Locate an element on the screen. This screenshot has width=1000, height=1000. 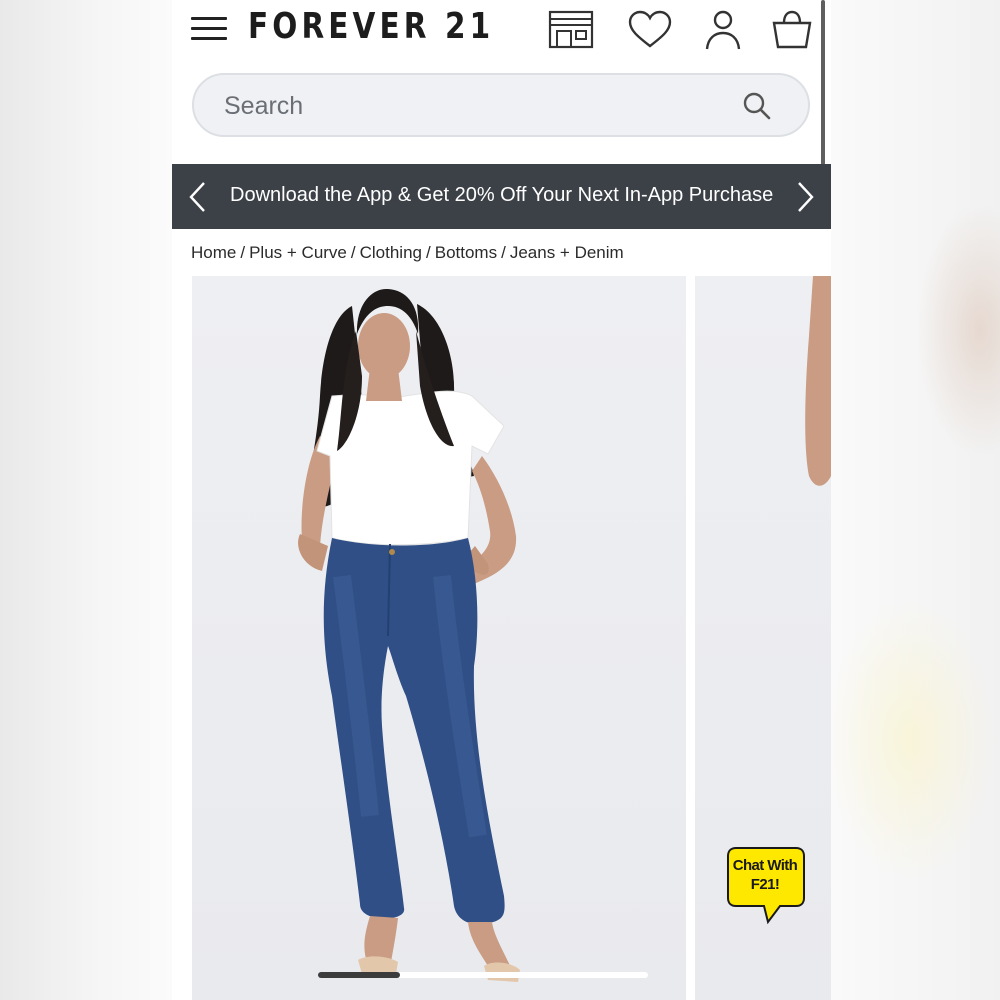
site-header: FOREVER 21 is located at coordinates (501, 30).